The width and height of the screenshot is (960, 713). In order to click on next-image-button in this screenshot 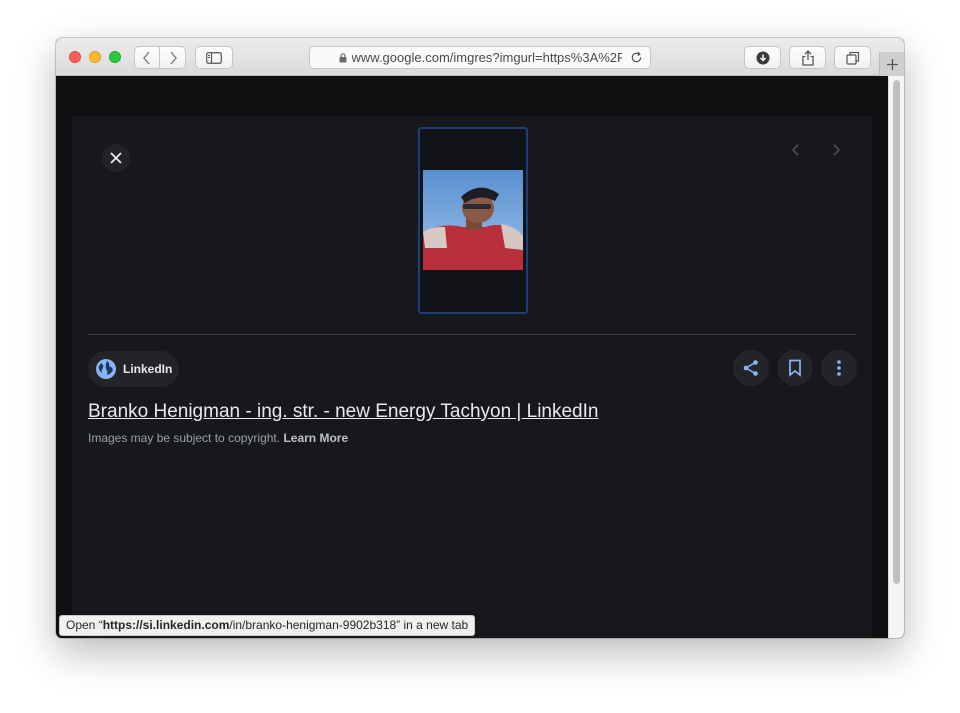, I will do `click(836, 150)`.